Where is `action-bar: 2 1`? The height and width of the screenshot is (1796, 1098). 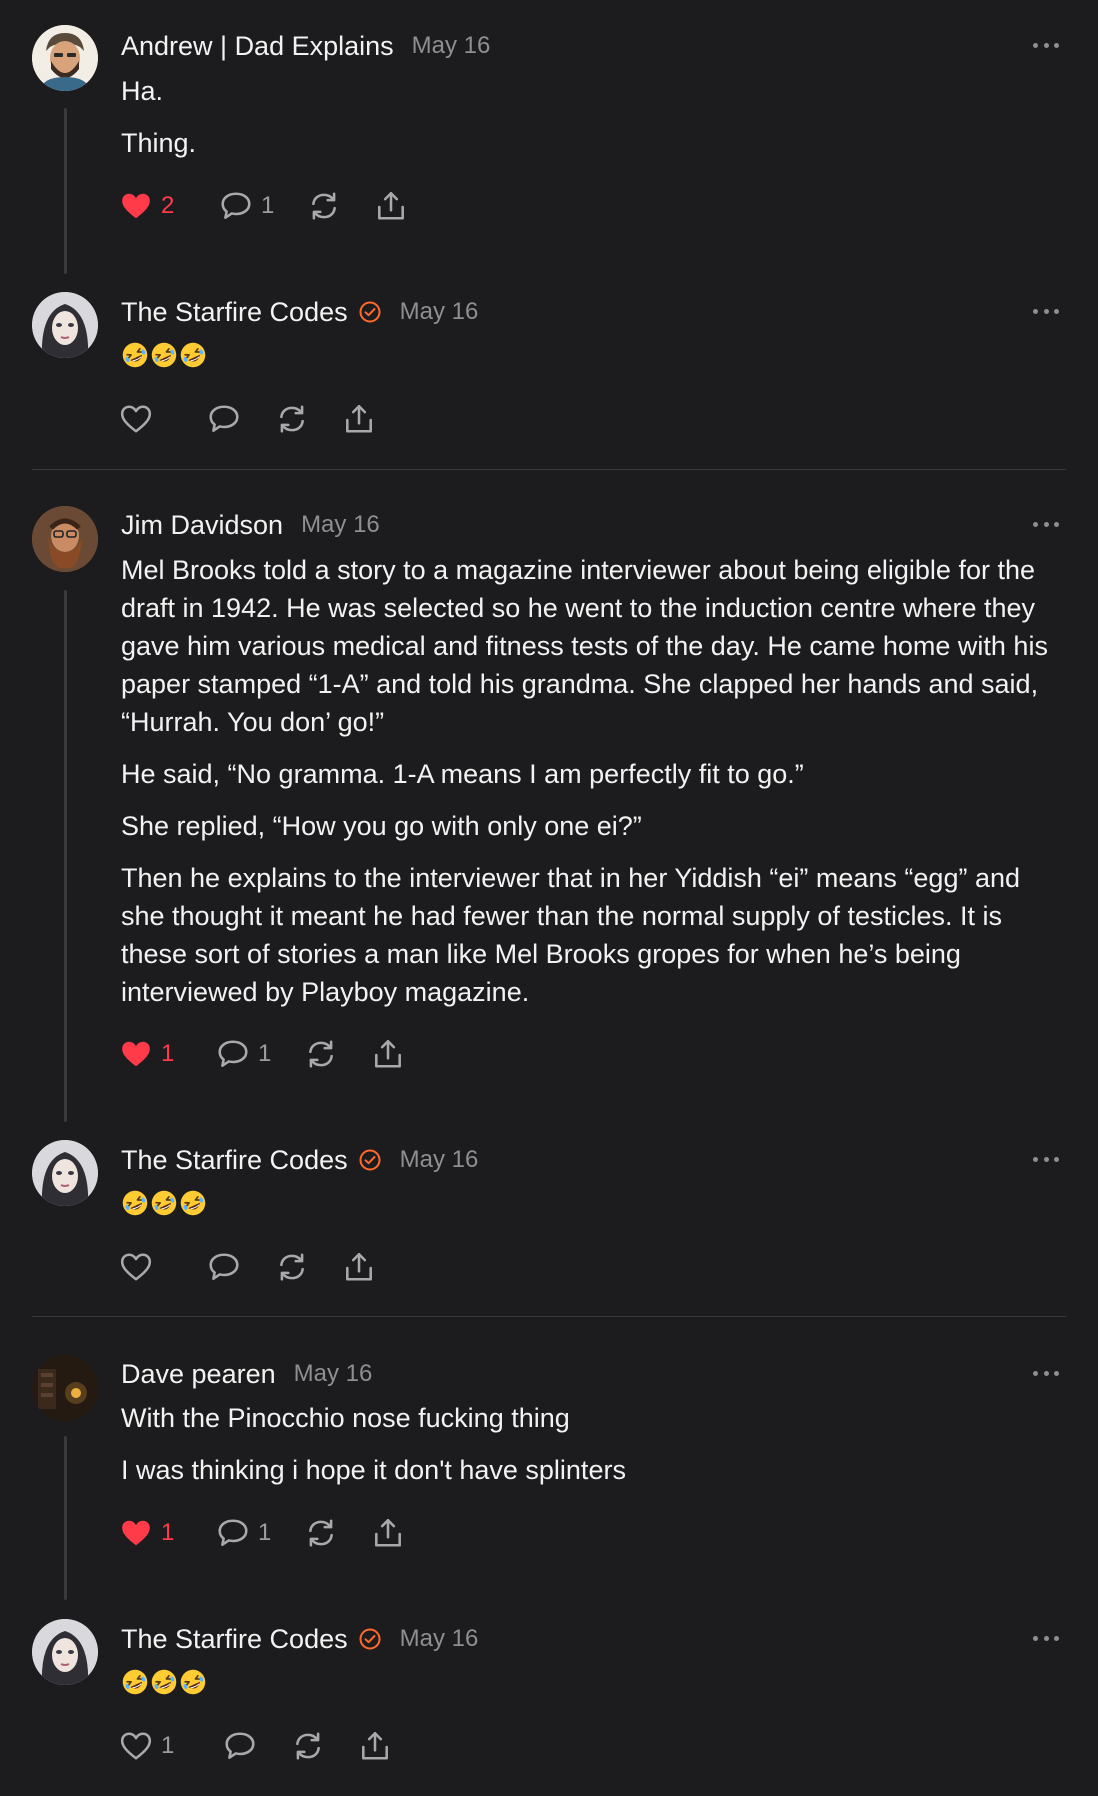
action-bar: 2 1 is located at coordinates (263, 206).